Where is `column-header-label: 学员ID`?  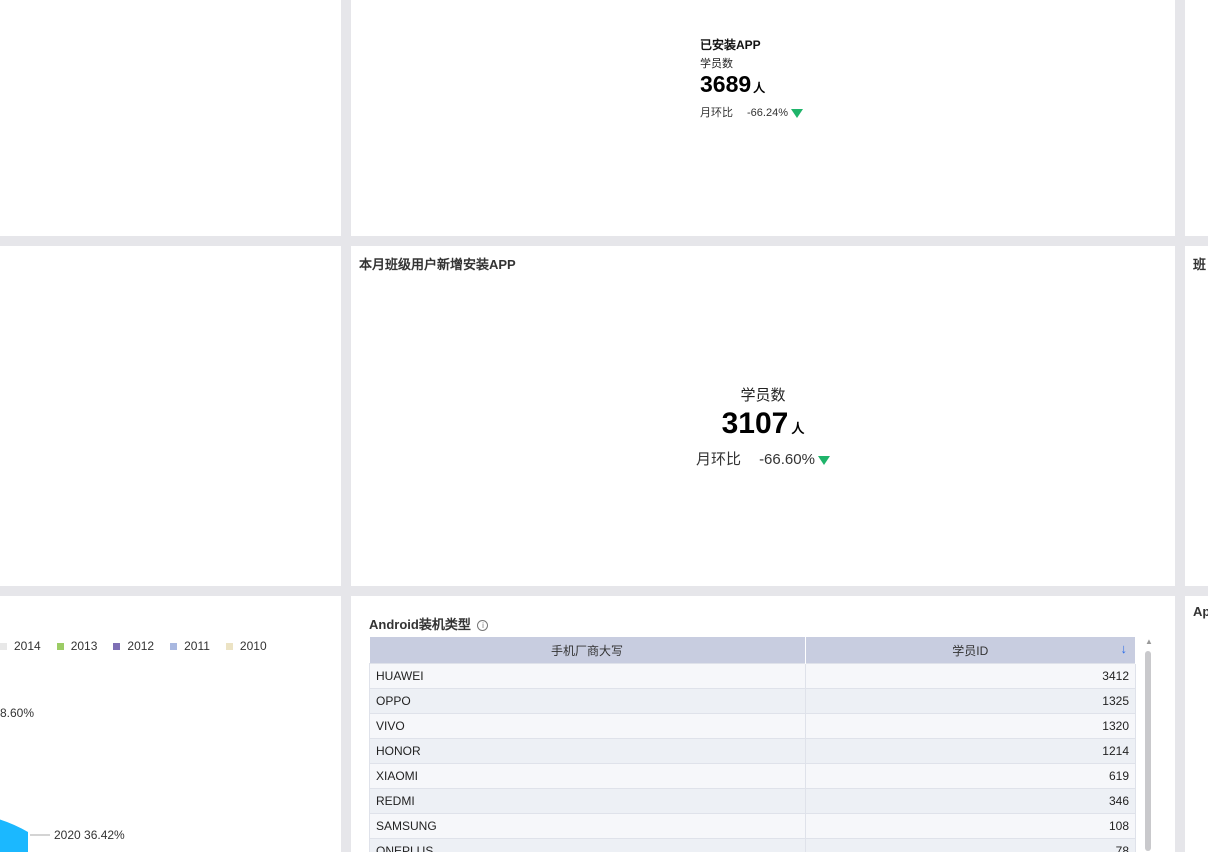
column-header-label: 学员ID is located at coordinates (970, 650).